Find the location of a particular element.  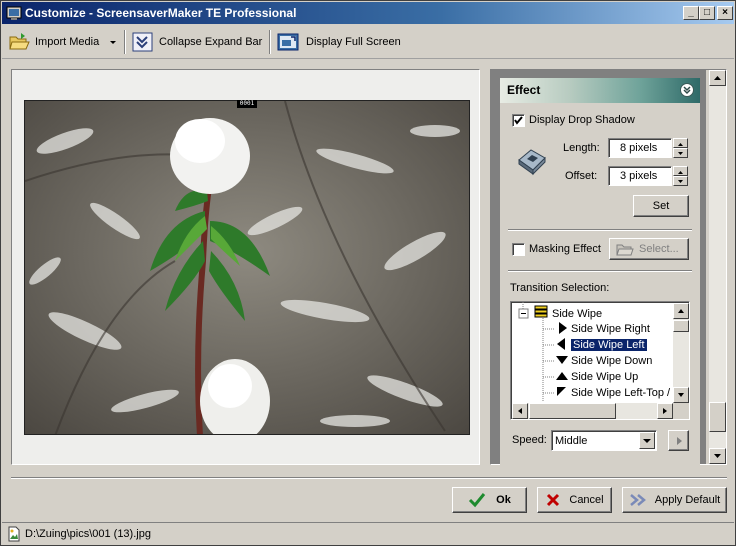

arrow-left-icon is located at coordinates (561, 344).